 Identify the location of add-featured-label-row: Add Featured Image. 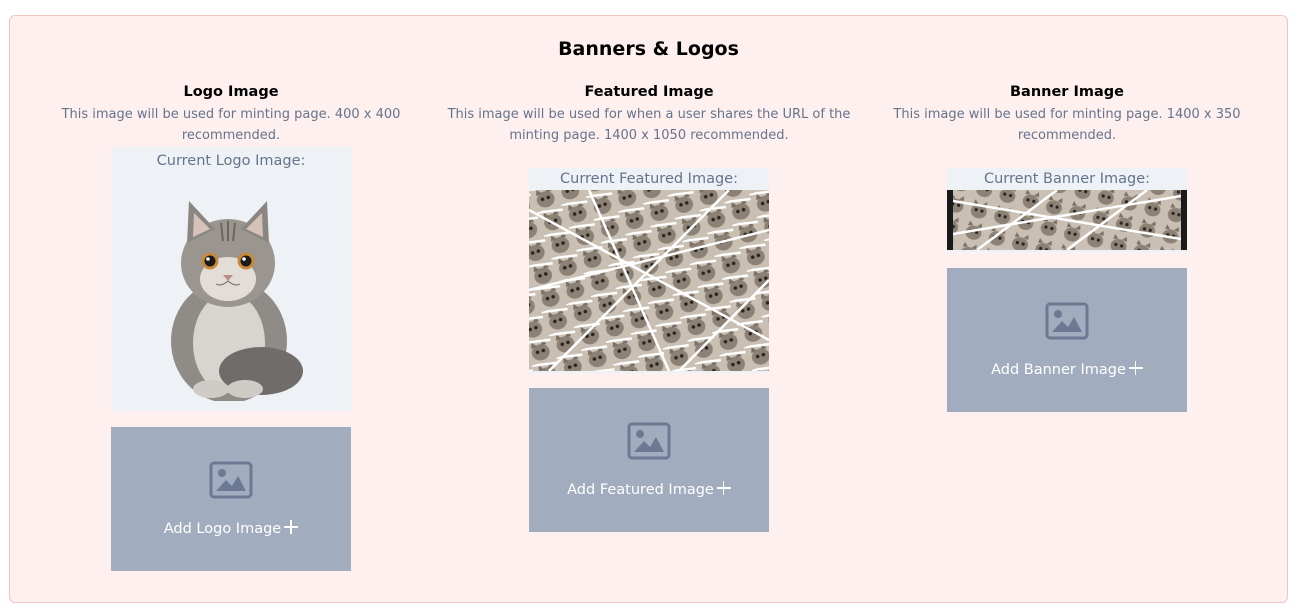
(649, 490).